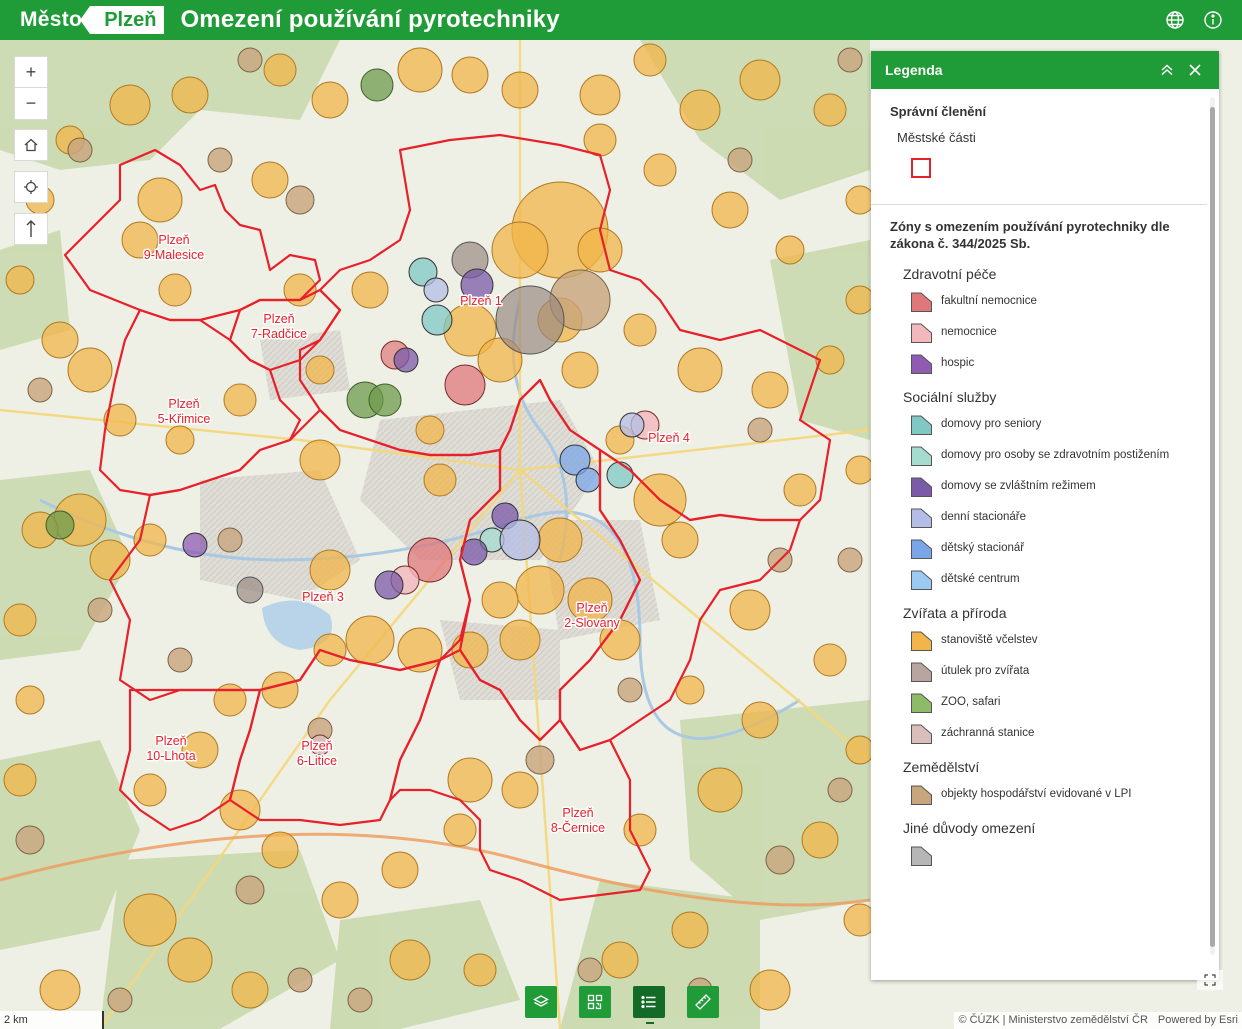 This screenshot has height=1029, width=1242. I want to click on legend-item: denní stacionáře, so click(1039, 517).